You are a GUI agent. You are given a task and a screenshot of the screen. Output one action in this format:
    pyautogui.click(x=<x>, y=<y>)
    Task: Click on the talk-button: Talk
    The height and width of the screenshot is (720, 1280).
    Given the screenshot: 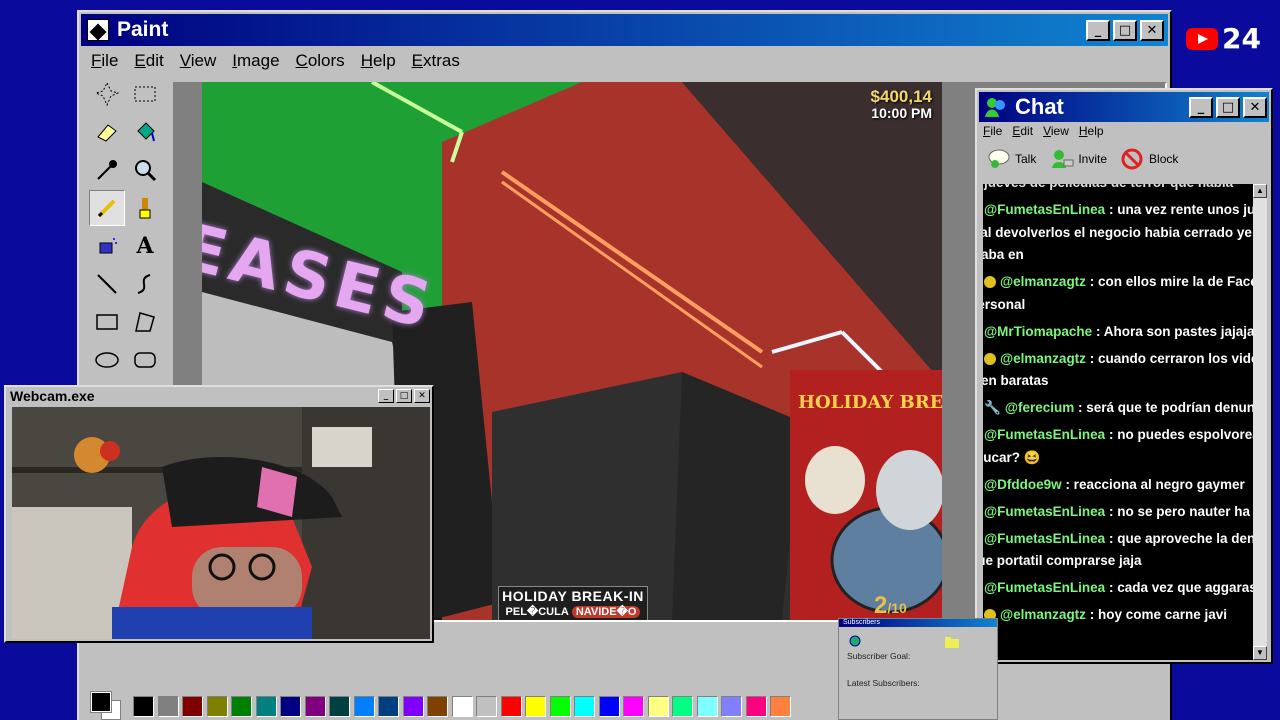 What is the action you would take?
    pyautogui.click(x=1011, y=159)
    